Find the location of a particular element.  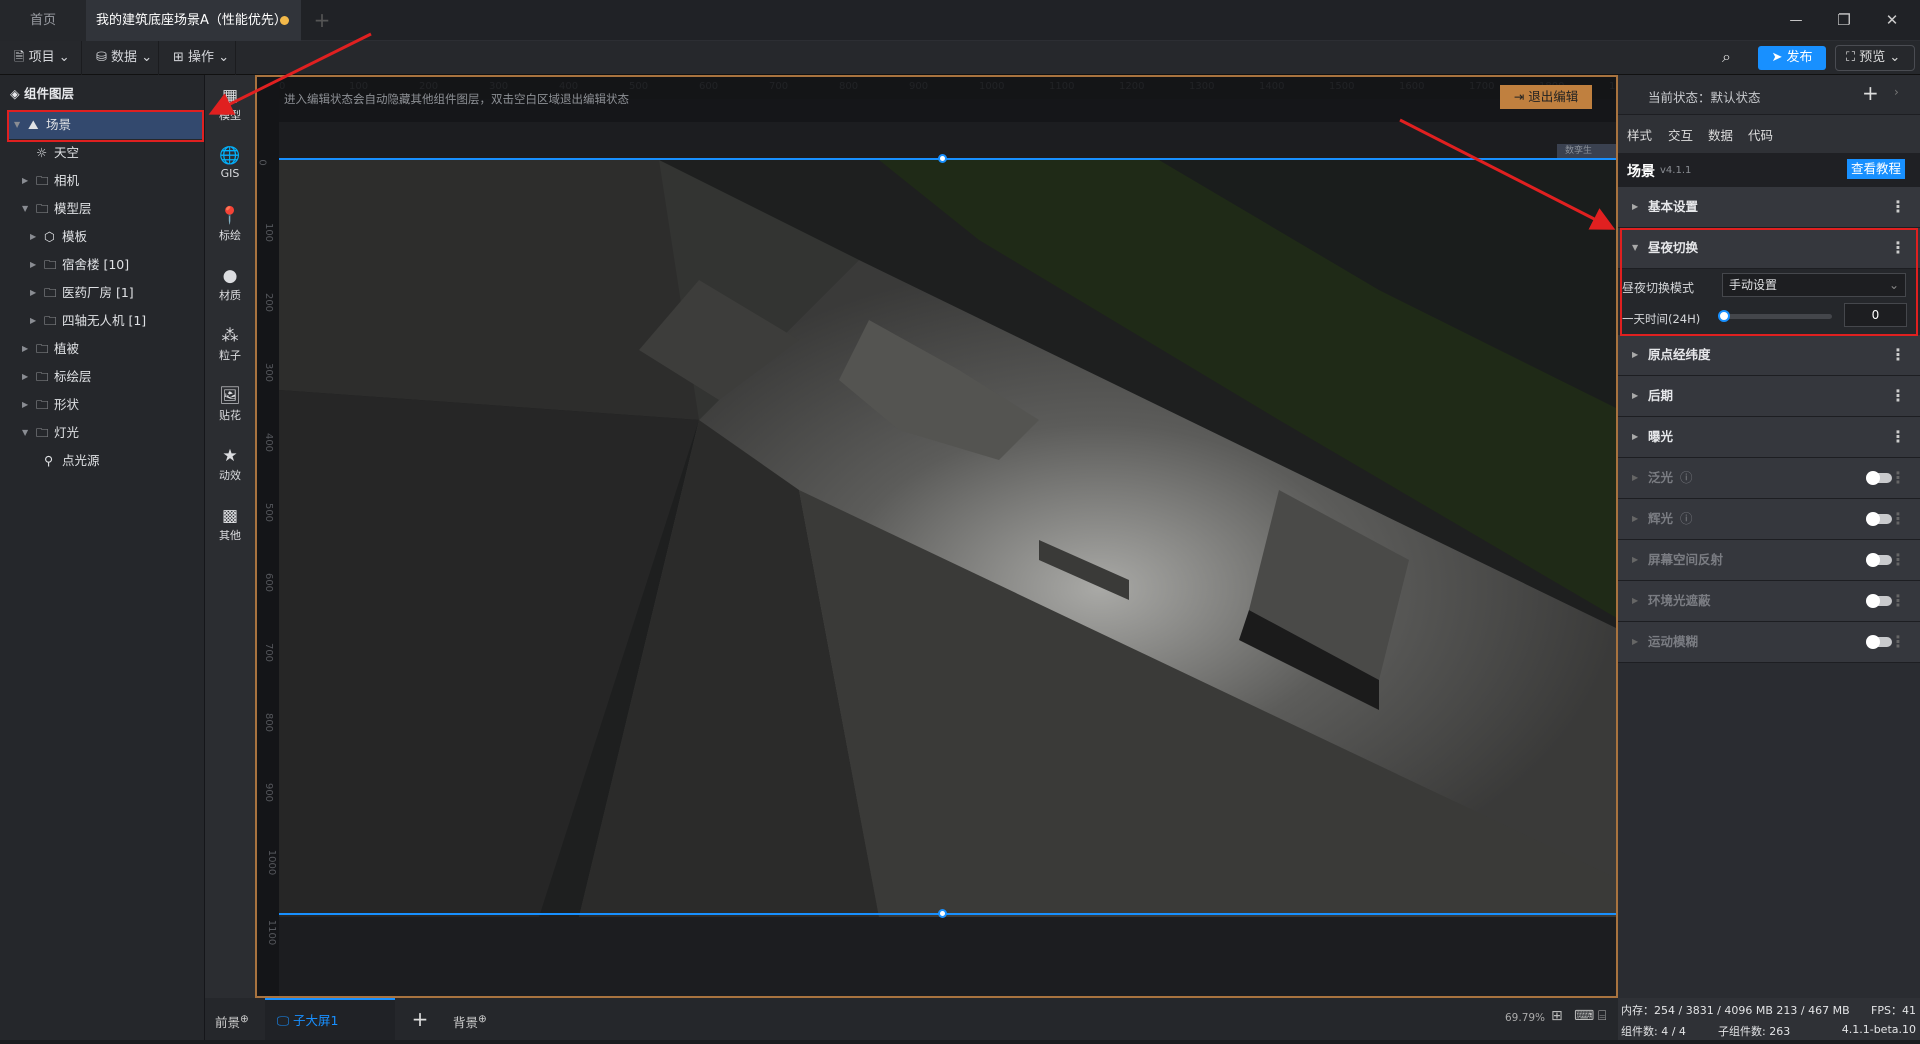

toolbar: 🗎 项目 ⌄ ⛁ 数据 ⌄ ⊞ 操作 ⌄ ⌕ ➤ 发布 ⛶ 预览 ⌄ is located at coordinates (960, 58).